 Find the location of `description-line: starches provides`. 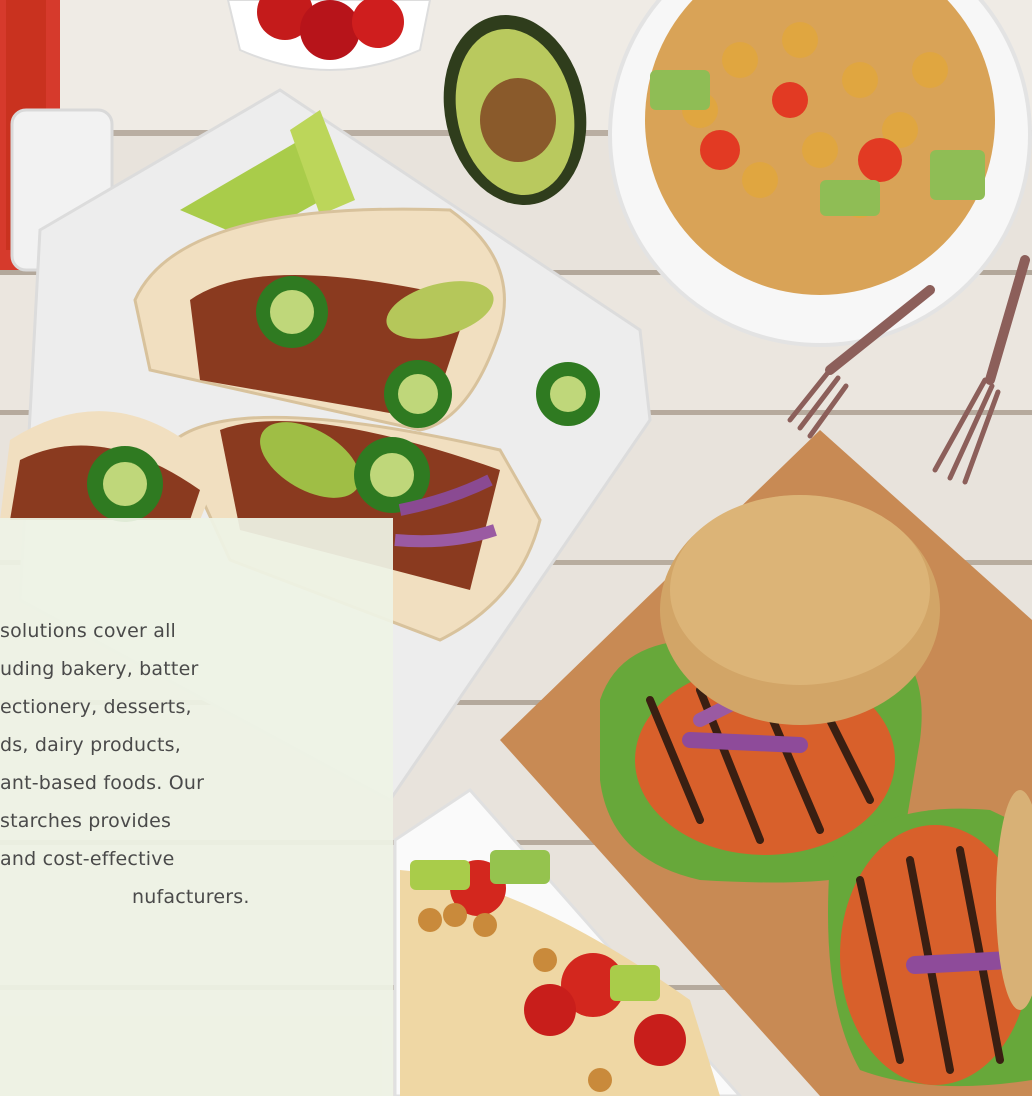

description-line: starches provides is located at coordinates (86, 821).